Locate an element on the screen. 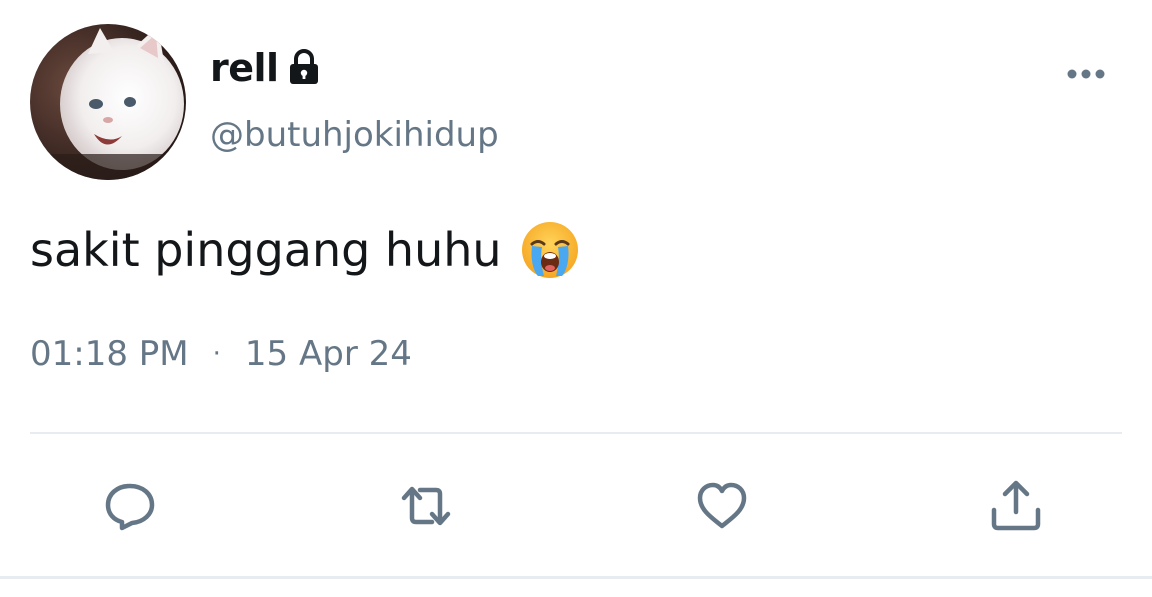  tweet-text-content: sakit pinggang huhu is located at coordinates (266, 250).